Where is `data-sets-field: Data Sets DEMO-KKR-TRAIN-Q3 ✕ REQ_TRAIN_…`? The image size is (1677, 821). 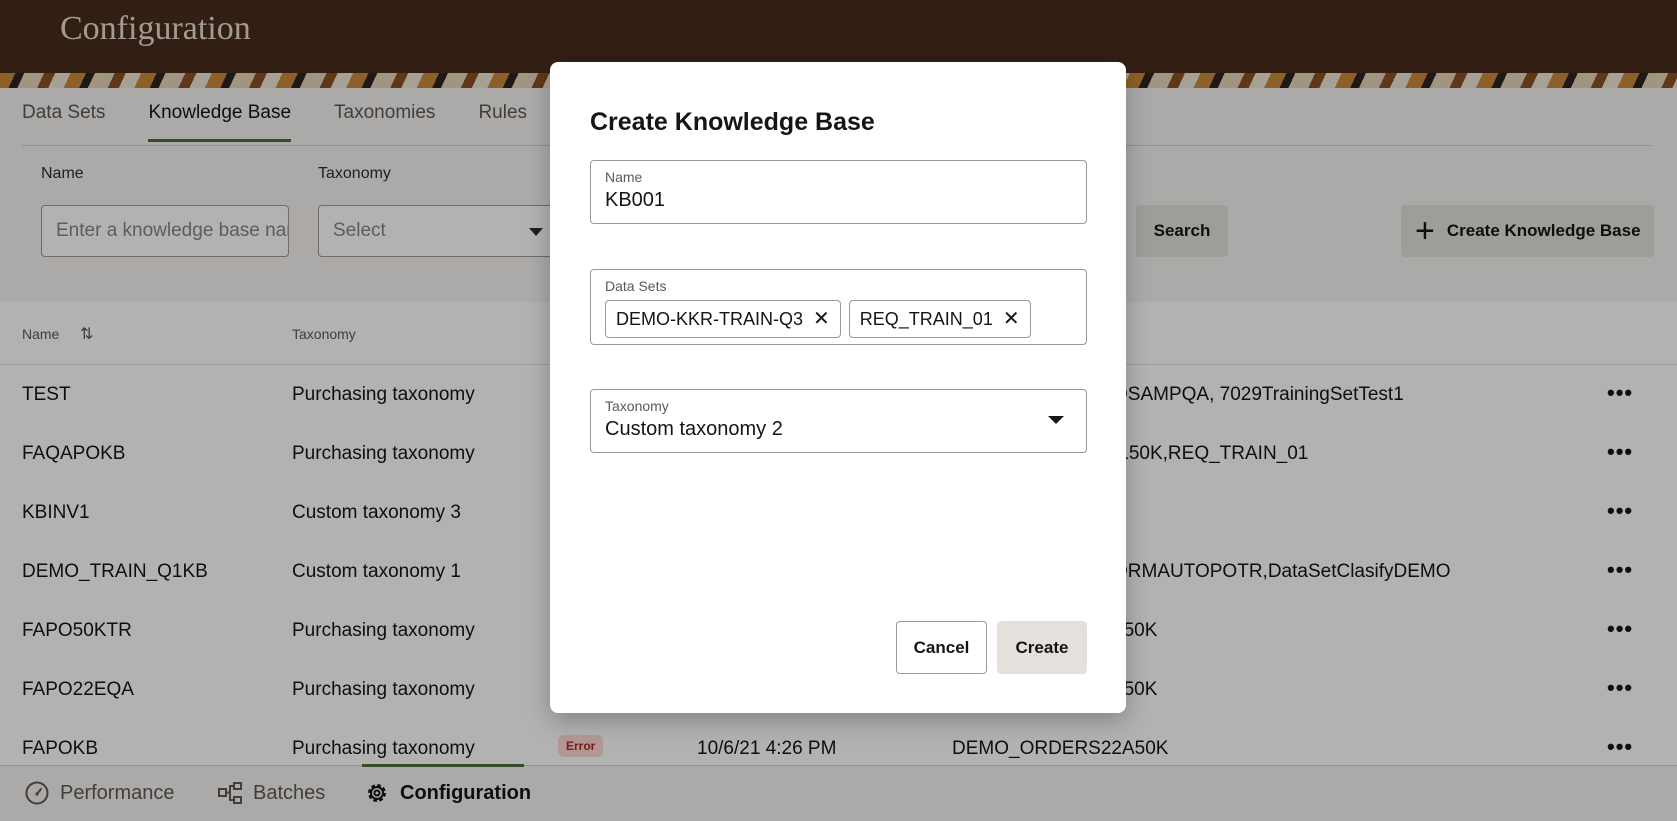 data-sets-field: Data Sets DEMO-KKR-TRAIN-Q3 ✕ REQ_TRAIN_… is located at coordinates (838, 307).